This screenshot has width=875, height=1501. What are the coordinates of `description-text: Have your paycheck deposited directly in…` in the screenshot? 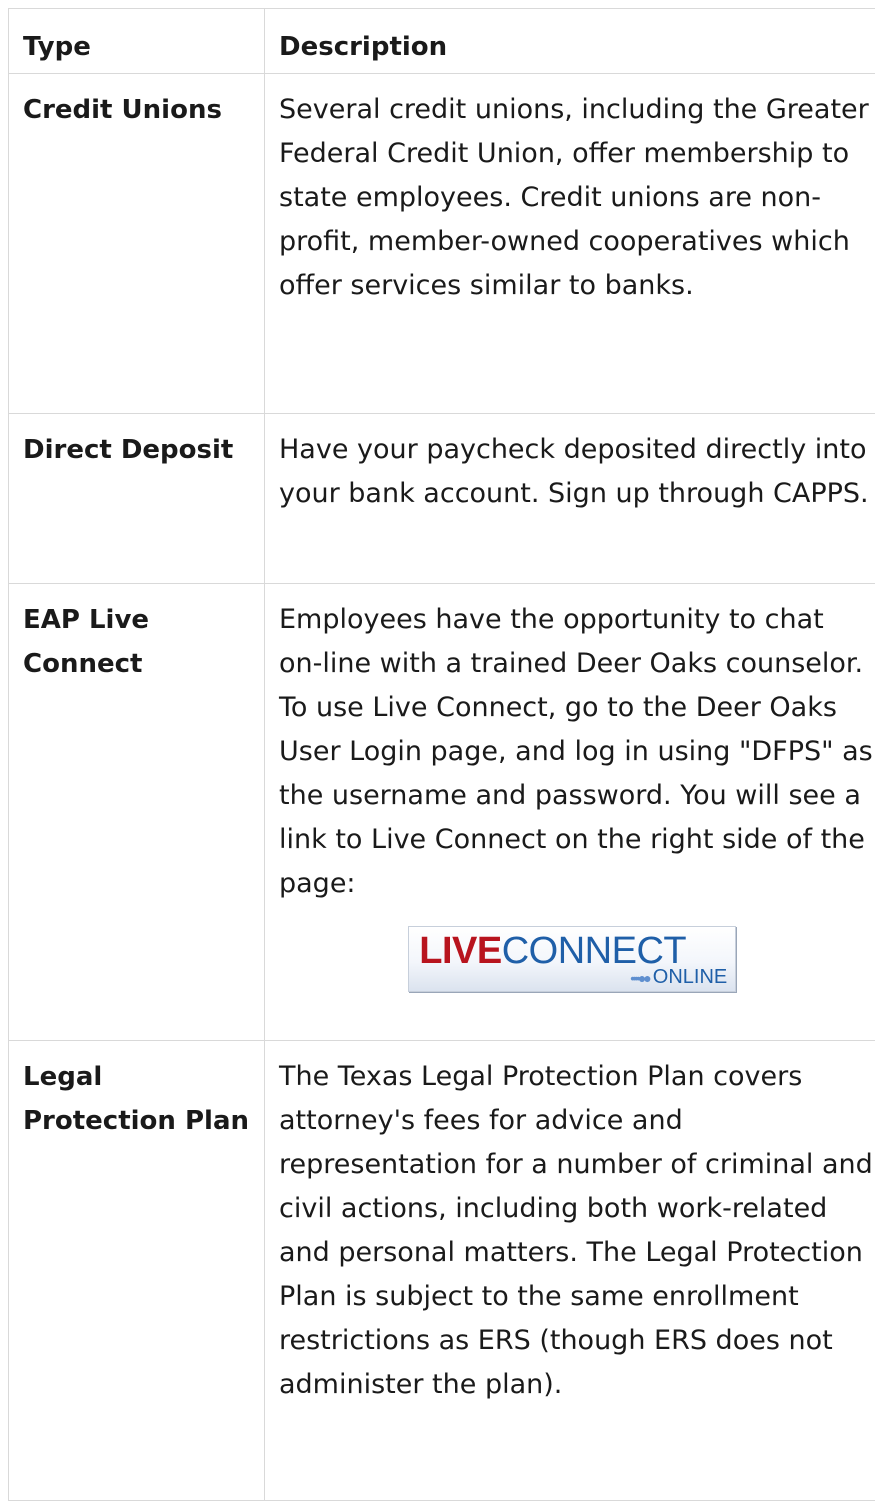 It's located at (577, 472).